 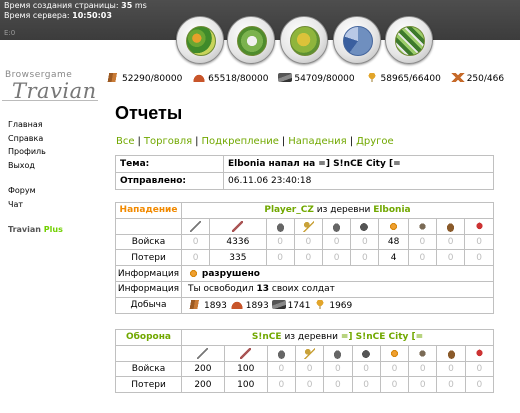 I want to click on horse-icon, so click(x=366, y=353).